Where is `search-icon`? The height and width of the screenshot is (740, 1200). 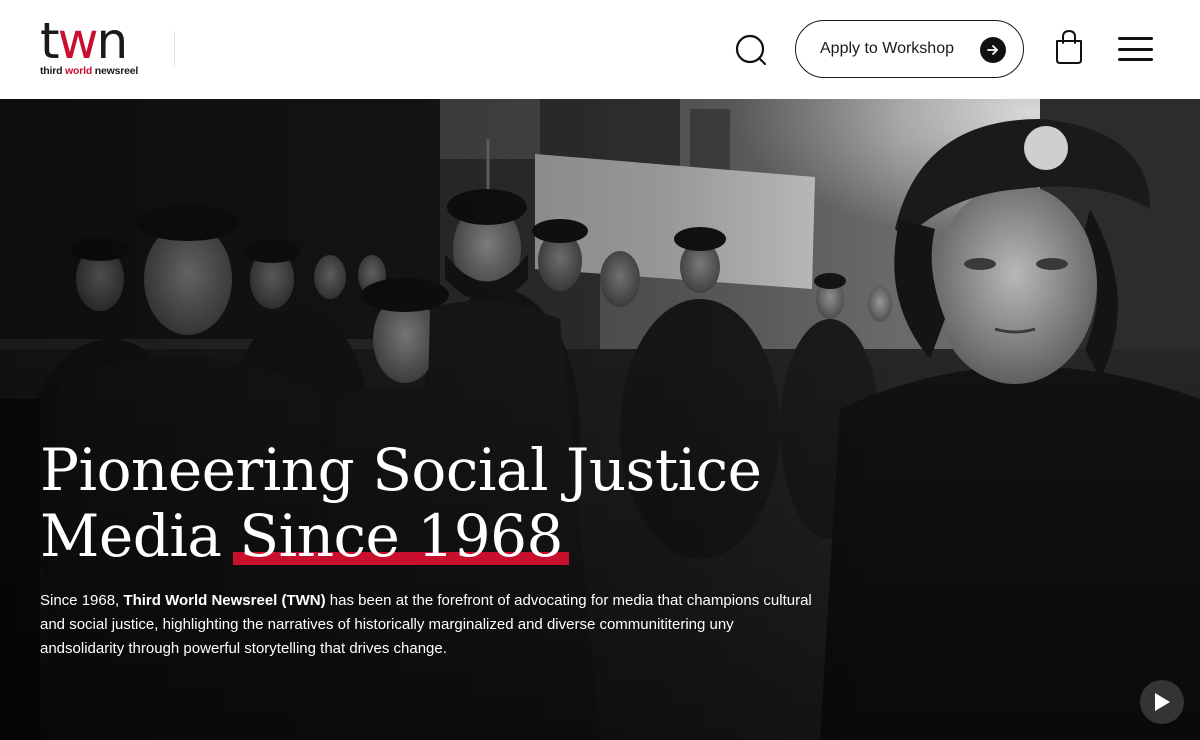 search-icon is located at coordinates (751, 50).